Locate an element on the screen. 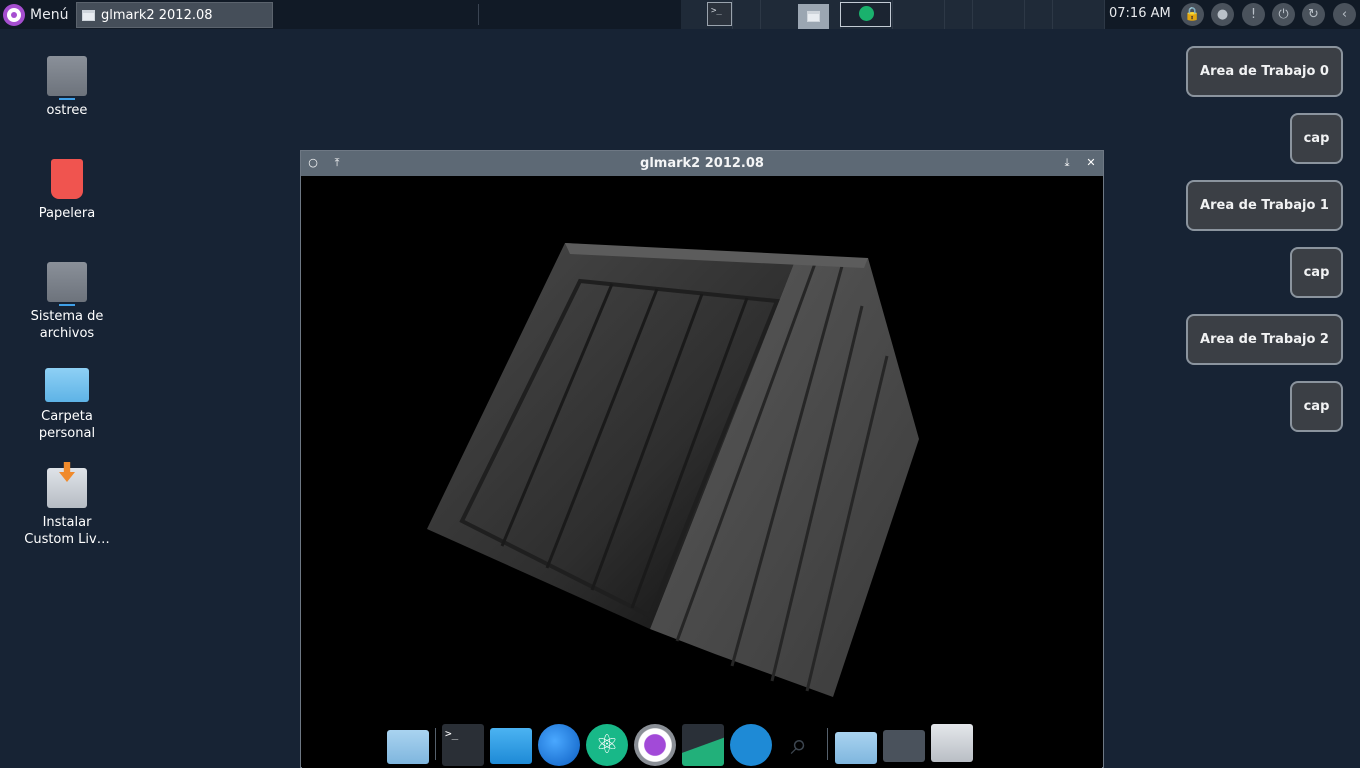 Image resolution: width=1360 pixels, height=768 pixels. menu-logo-icon is located at coordinates (14, 14).